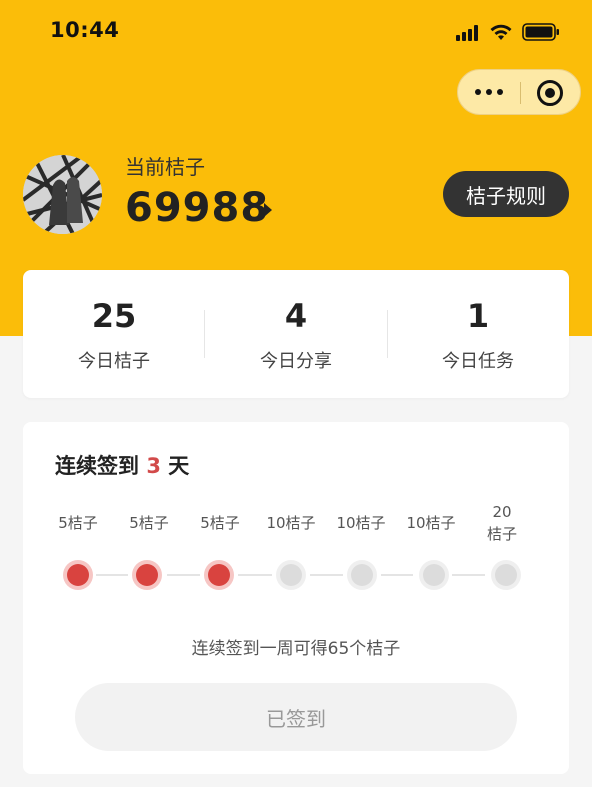 This screenshot has width=592, height=787. I want to click on capsule-divider, so click(520, 93).